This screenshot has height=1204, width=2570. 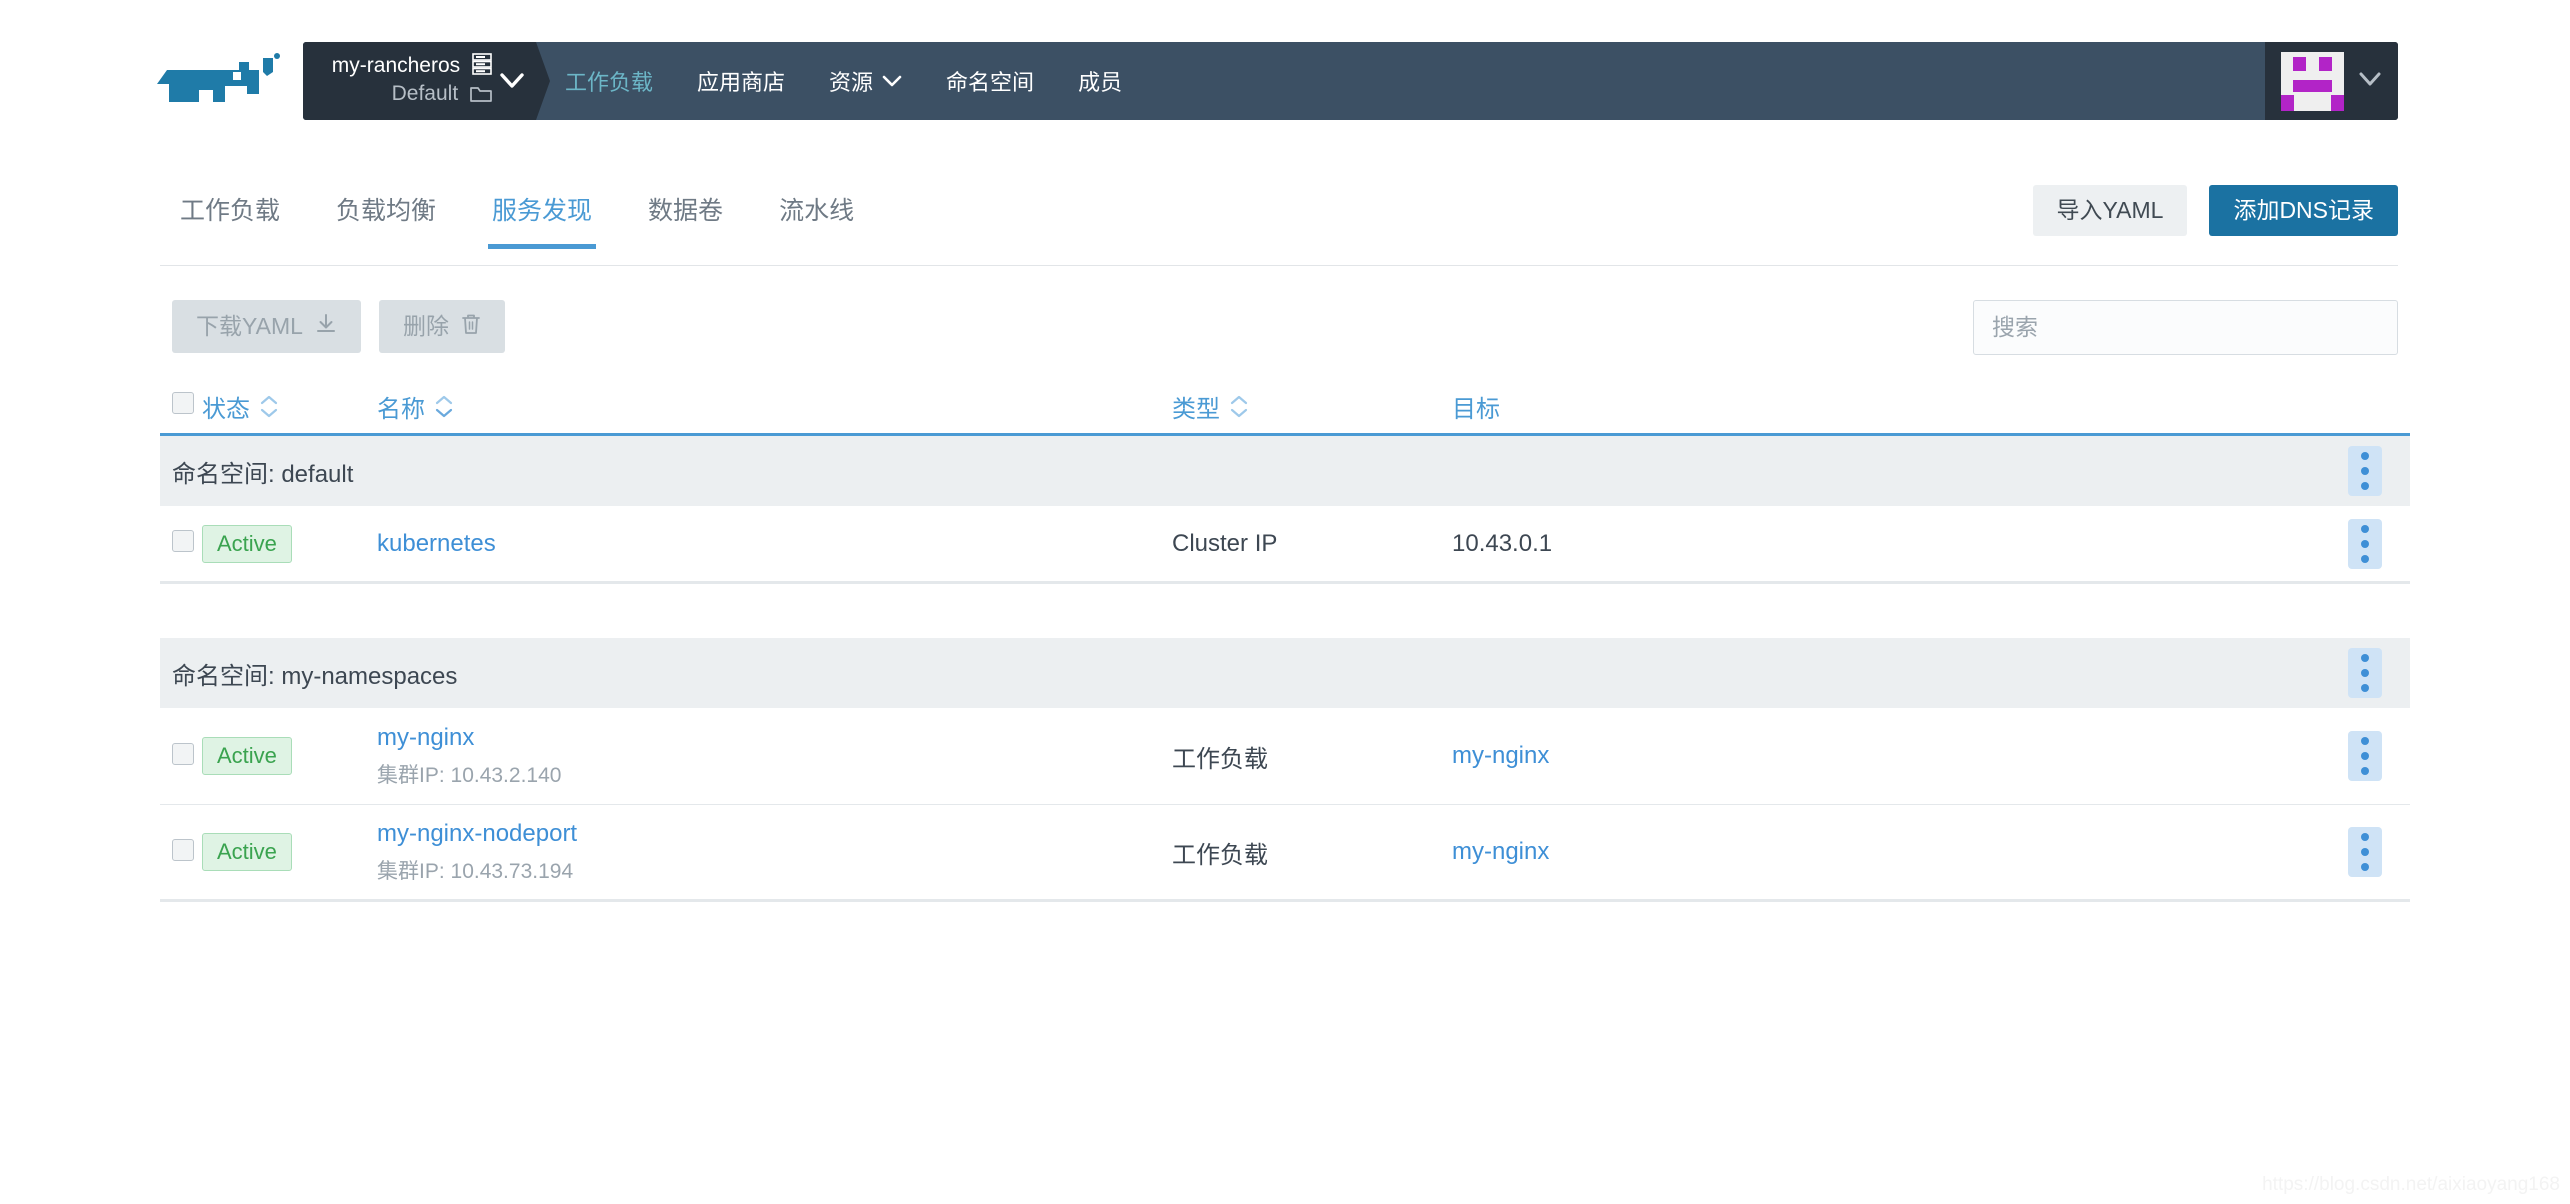 I want to click on download-icon, so click(x=326, y=326).